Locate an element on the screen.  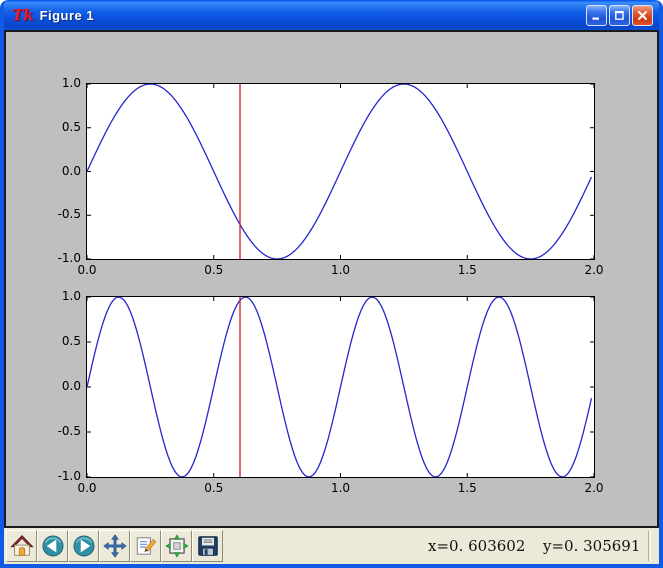
pan-icon is located at coordinates (114, 546).